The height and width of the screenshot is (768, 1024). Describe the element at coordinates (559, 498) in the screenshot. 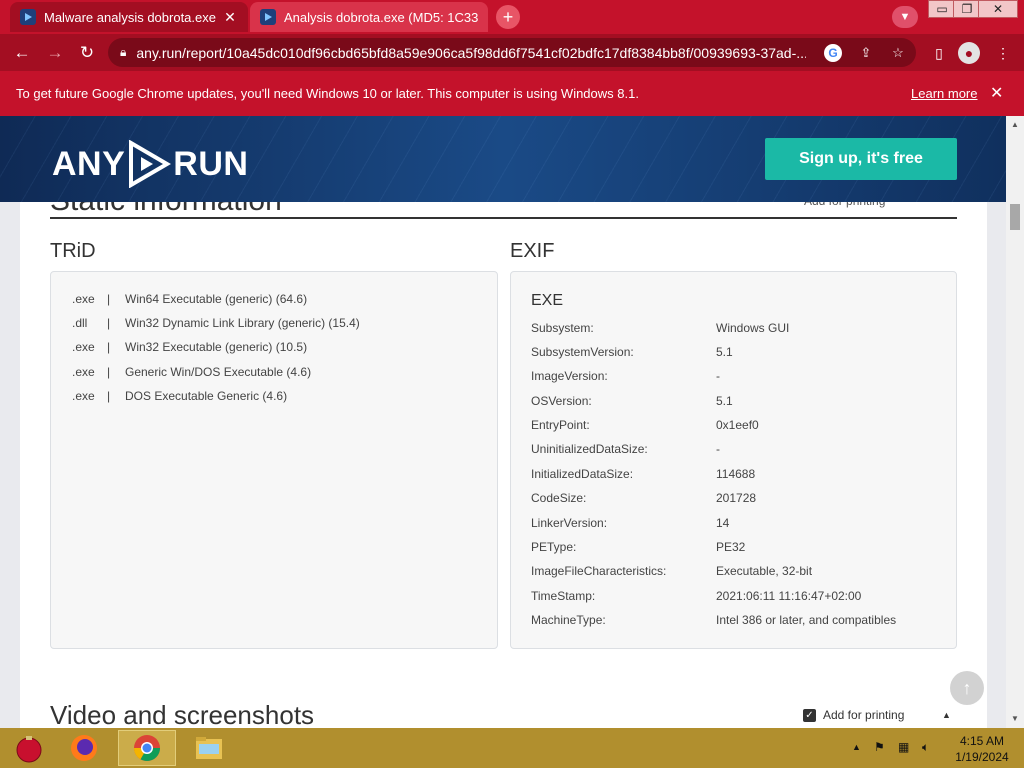

I see `exif-key: CodeSize:` at that location.